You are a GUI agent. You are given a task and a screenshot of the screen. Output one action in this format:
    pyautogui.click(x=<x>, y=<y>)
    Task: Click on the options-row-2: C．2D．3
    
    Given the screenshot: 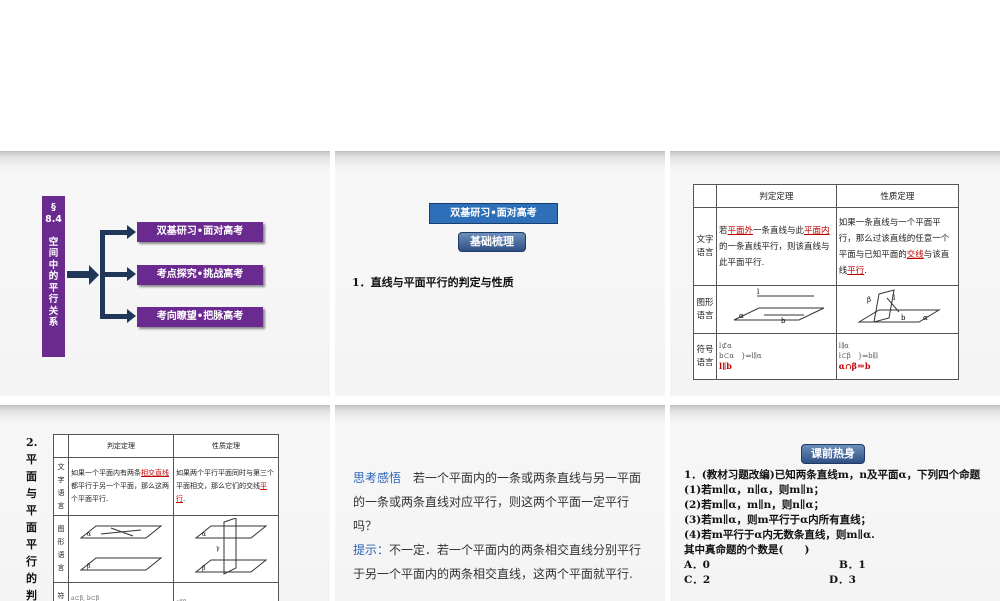 What is the action you would take?
    pyautogui.click(x=834, y=580)
    